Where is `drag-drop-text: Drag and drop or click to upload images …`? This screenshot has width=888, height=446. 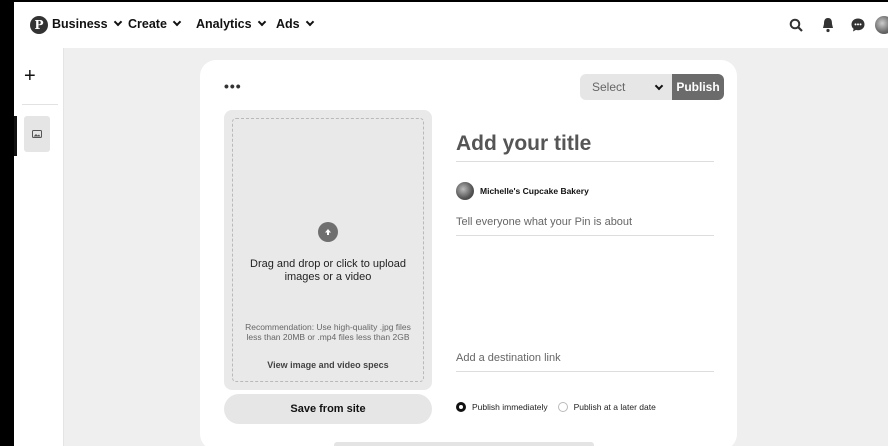 drag-drop-text: Drag and drop or click to upload images … is located at coordinates (328, 270).